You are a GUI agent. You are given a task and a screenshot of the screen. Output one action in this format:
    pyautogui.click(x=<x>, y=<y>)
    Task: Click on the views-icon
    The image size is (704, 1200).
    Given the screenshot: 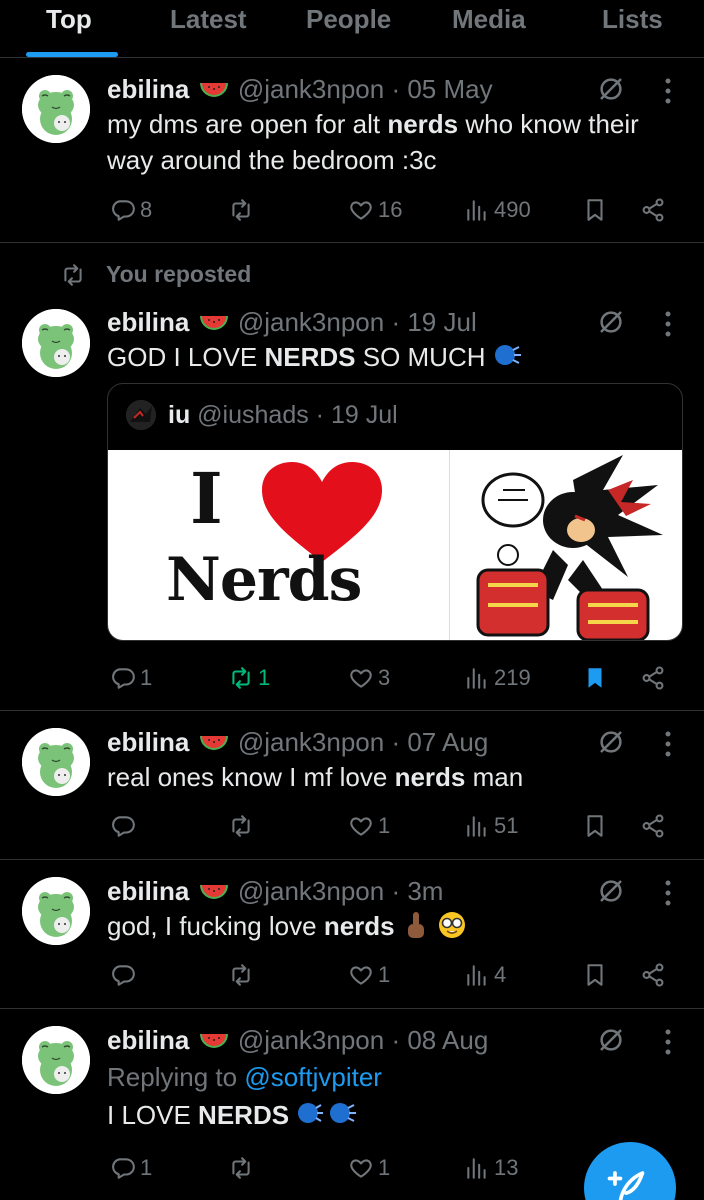 What is the action you would take?
    pyautogui.click(x=477, y=1168)
    